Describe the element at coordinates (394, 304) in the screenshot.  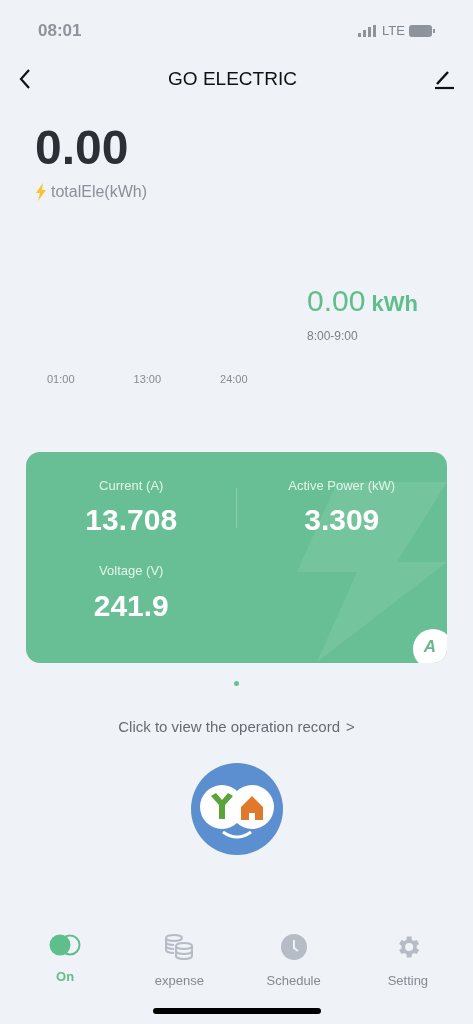
I see `usage-unit: kWh` at that location.